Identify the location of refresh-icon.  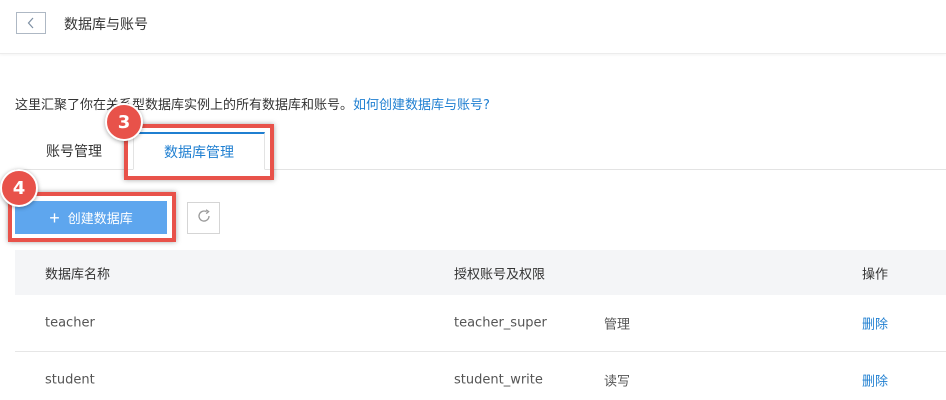
(204, 218).